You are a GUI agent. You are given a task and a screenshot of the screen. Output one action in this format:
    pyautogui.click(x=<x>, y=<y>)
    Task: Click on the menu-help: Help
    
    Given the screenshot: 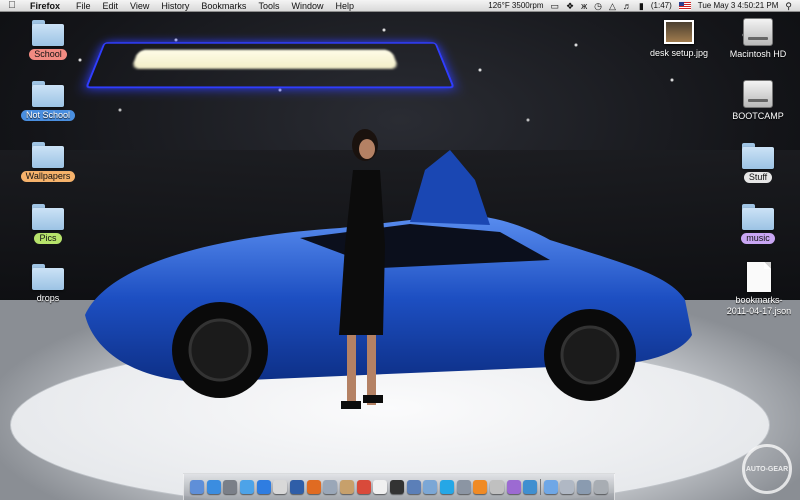 What is the action you would take?
    pyautogui.click(x=344, y=6)
    